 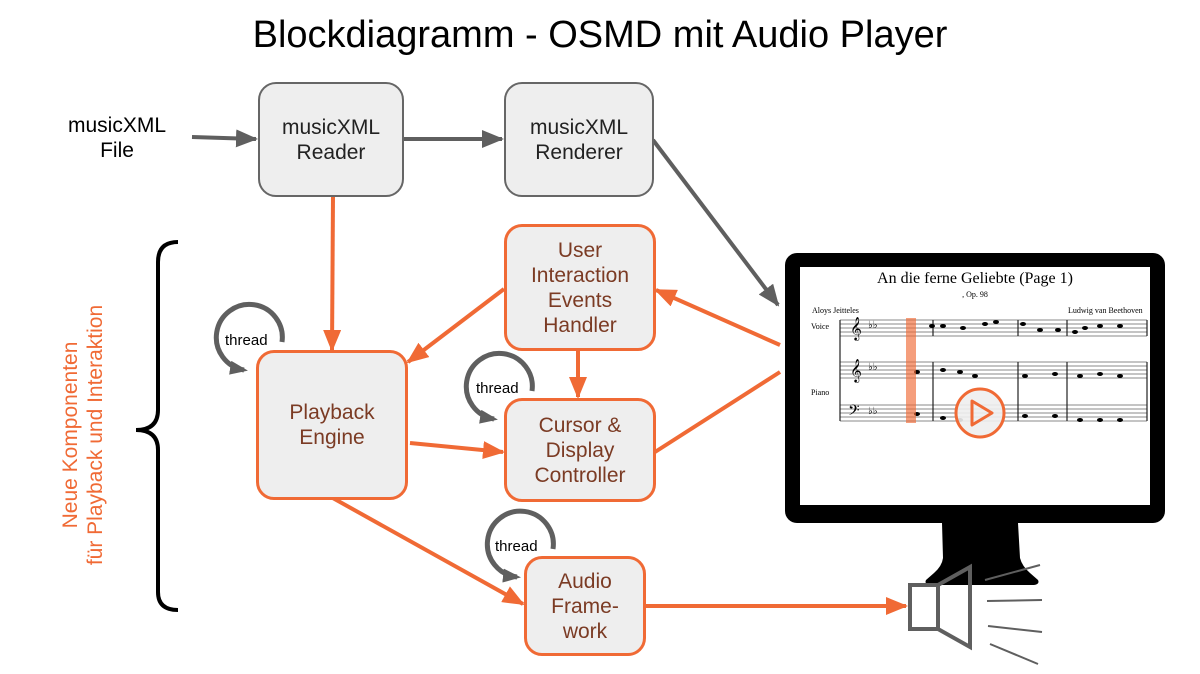 I want to click on arrow-renderer-to-monitor, so click(x=715, y=222).